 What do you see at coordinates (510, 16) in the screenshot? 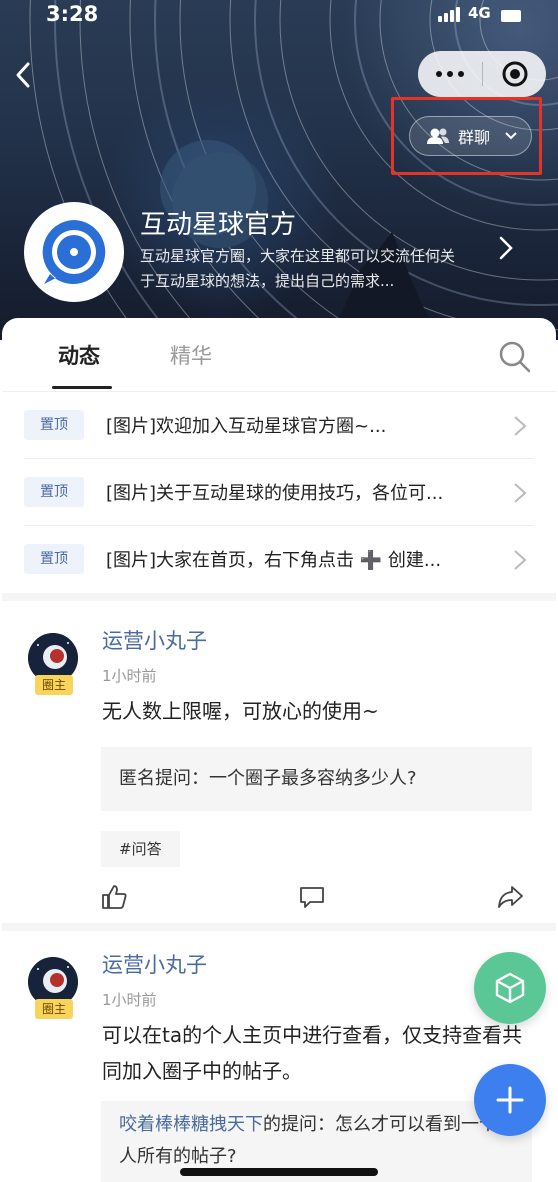
I see `battery-icon` at bounding box center [510, 16].